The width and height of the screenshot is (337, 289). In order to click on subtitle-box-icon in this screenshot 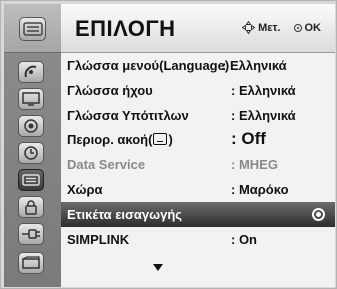, I will do `click(160, 139)`.